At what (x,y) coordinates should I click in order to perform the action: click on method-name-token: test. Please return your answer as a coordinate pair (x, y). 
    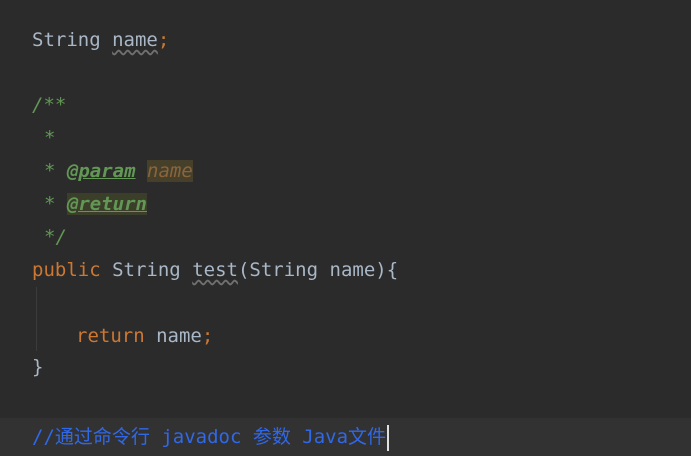
    Looking at the image, I should click on (215, 270).